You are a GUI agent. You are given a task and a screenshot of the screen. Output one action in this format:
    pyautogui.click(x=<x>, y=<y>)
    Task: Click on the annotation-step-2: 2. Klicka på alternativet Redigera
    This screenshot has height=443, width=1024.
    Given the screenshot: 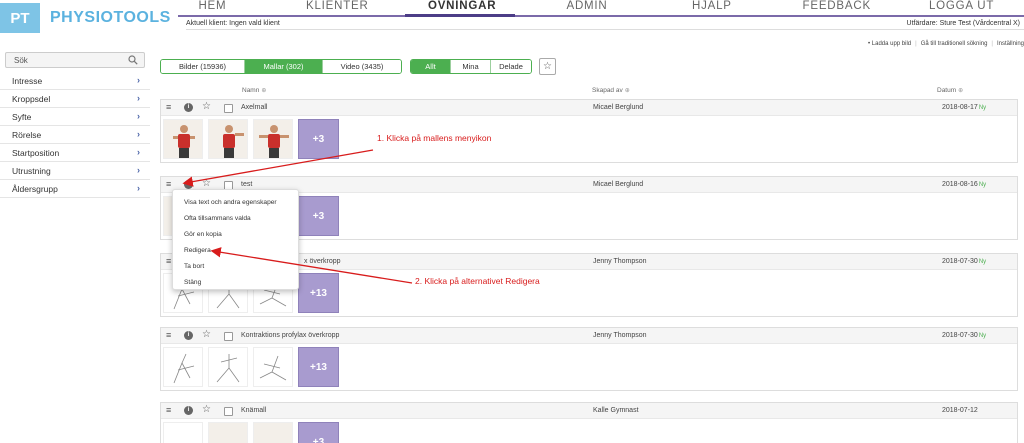 What is the action you would take?
    pyautogui.click(x=477, y=281)
    